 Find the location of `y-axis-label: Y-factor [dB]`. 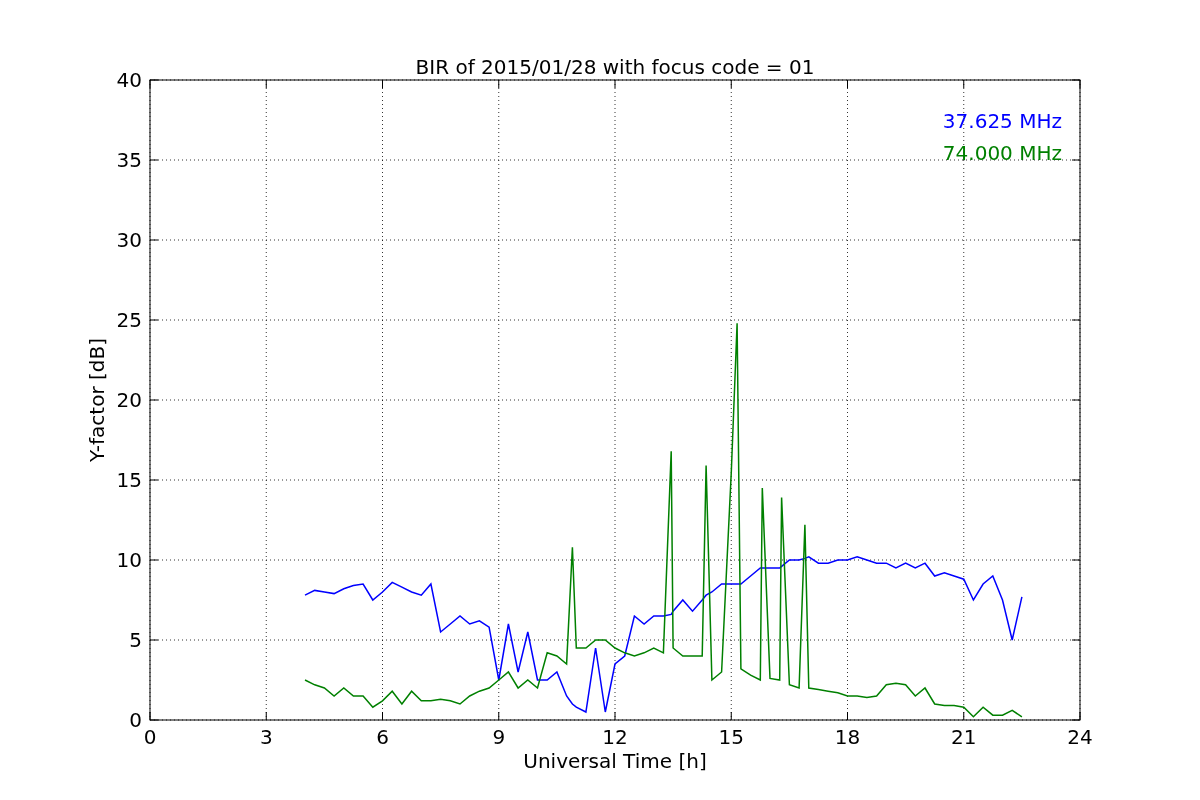

y-axis-label: Y-factor [dB] is located at coordinates (97, 400).